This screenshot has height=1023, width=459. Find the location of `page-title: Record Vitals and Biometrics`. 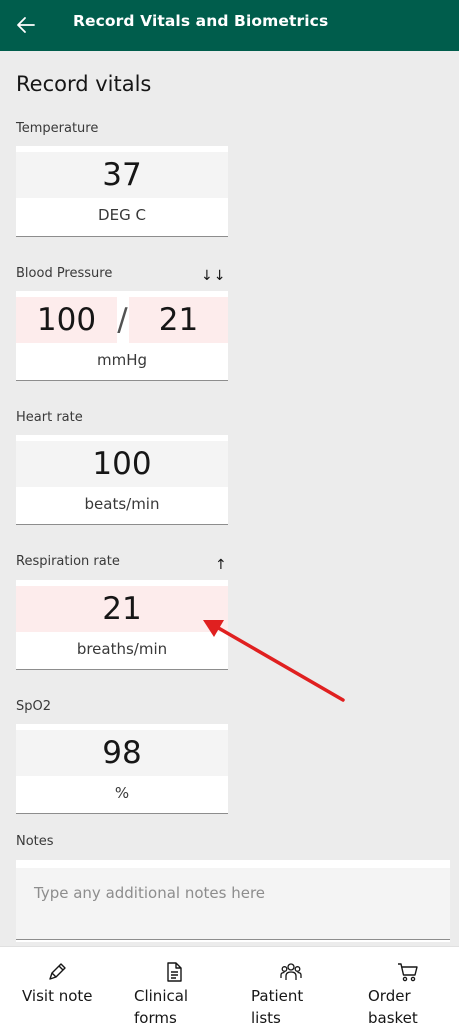

page-title: Record Vitals and Biometrics is located at coordinates (201, 21).